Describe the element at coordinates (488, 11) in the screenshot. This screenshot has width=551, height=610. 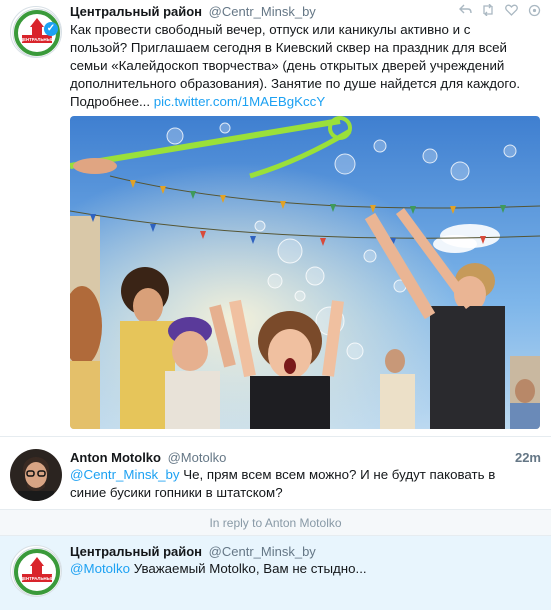
I see `retweet-icon` at that location.